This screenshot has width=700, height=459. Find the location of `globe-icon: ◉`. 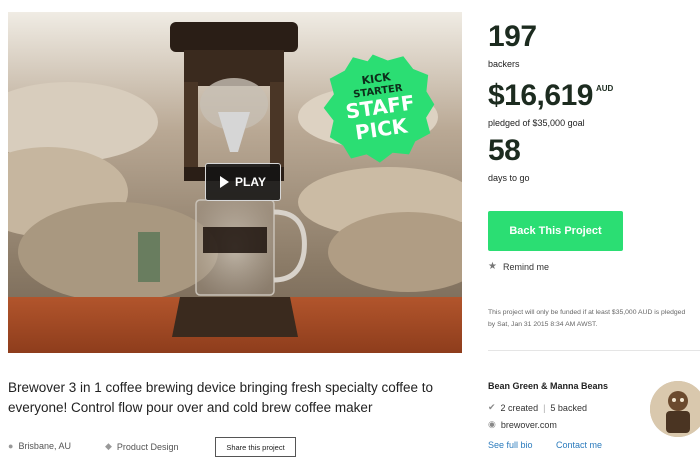

globe-icon: ◉ is located at coordinates (492, 424).